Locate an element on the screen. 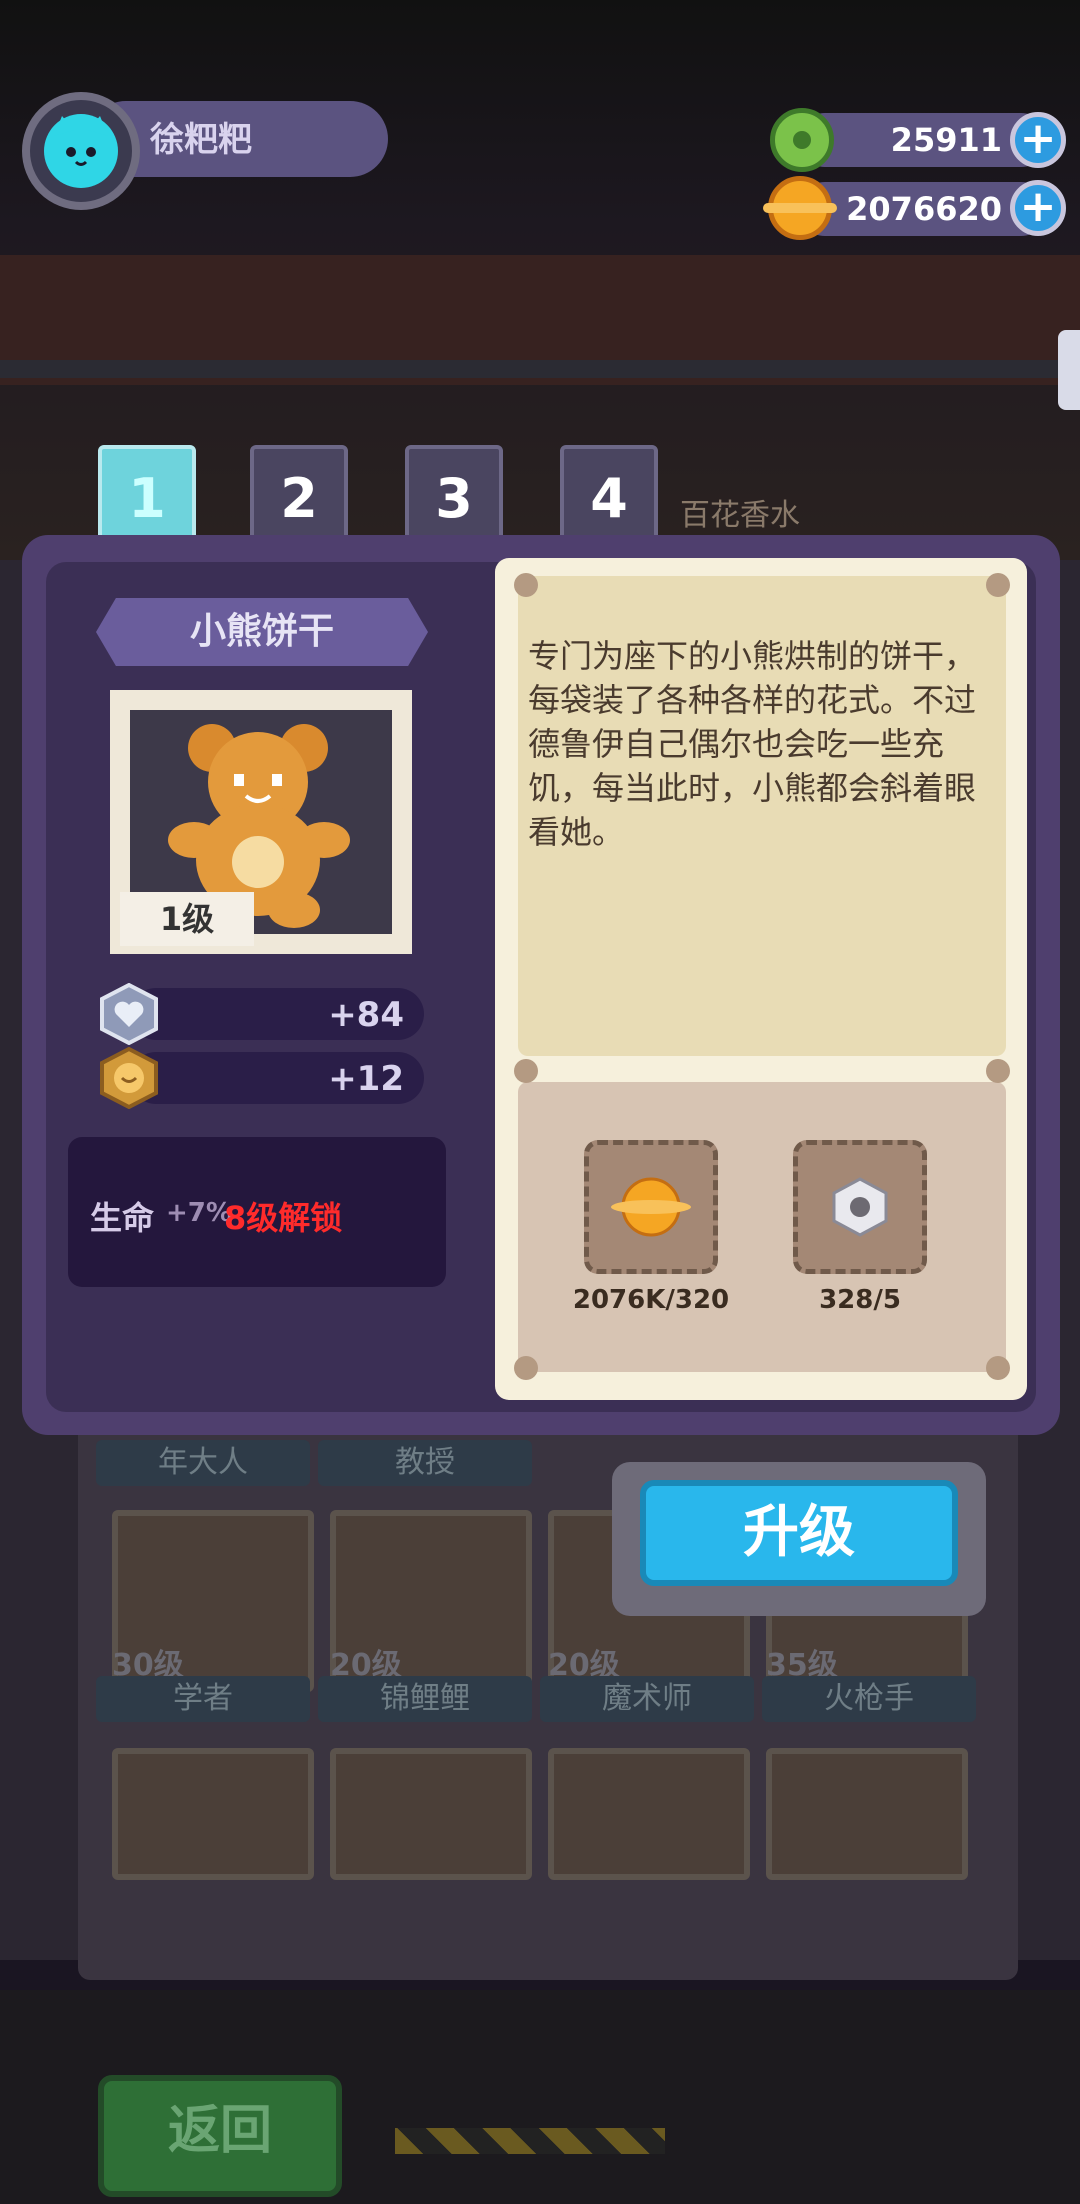  character-label: 魔术师 is located at coordinates (647, 1699).